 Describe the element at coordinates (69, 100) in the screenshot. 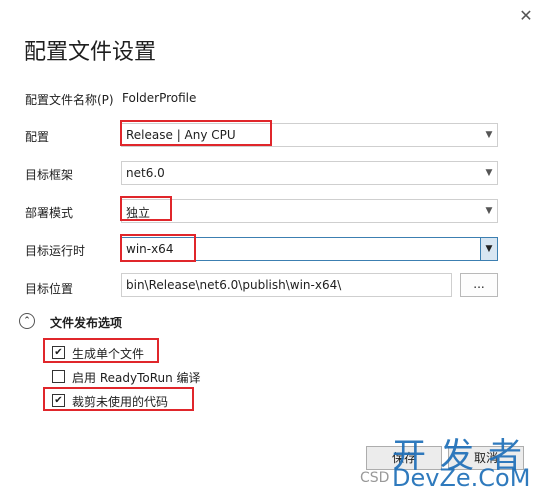

I see `profile-name-label: 配置文件名称(P)` at that location.